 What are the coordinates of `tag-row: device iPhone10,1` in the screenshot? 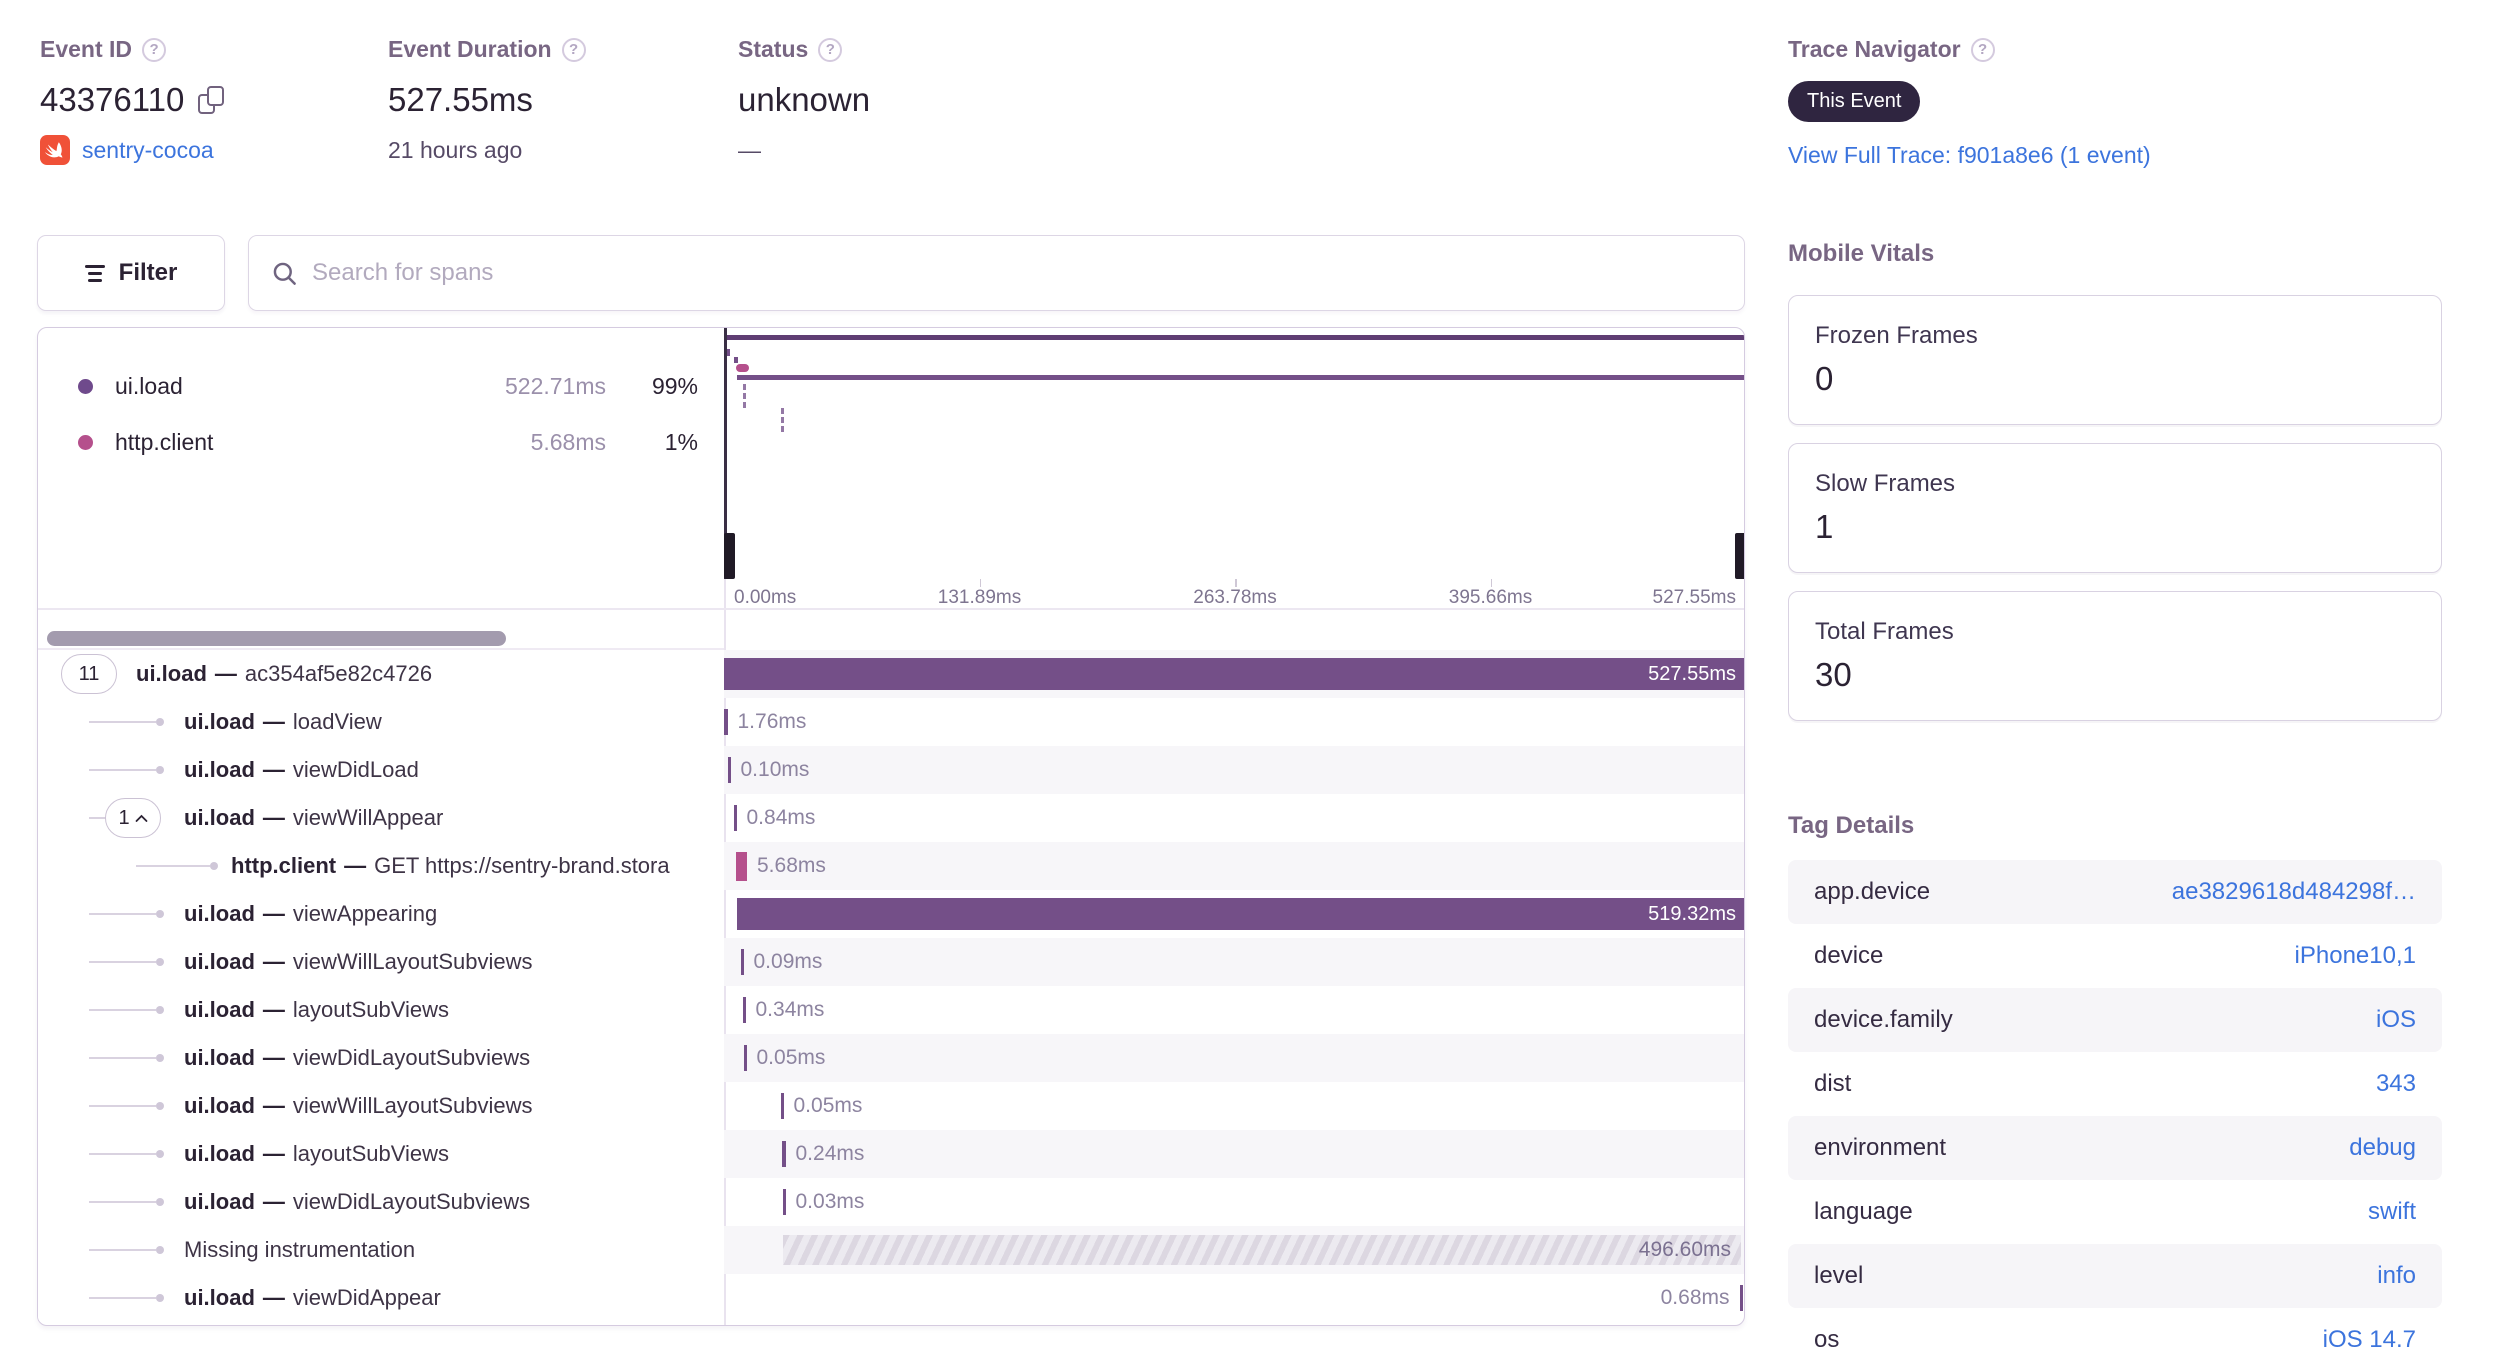 It's located at (2115, 956).